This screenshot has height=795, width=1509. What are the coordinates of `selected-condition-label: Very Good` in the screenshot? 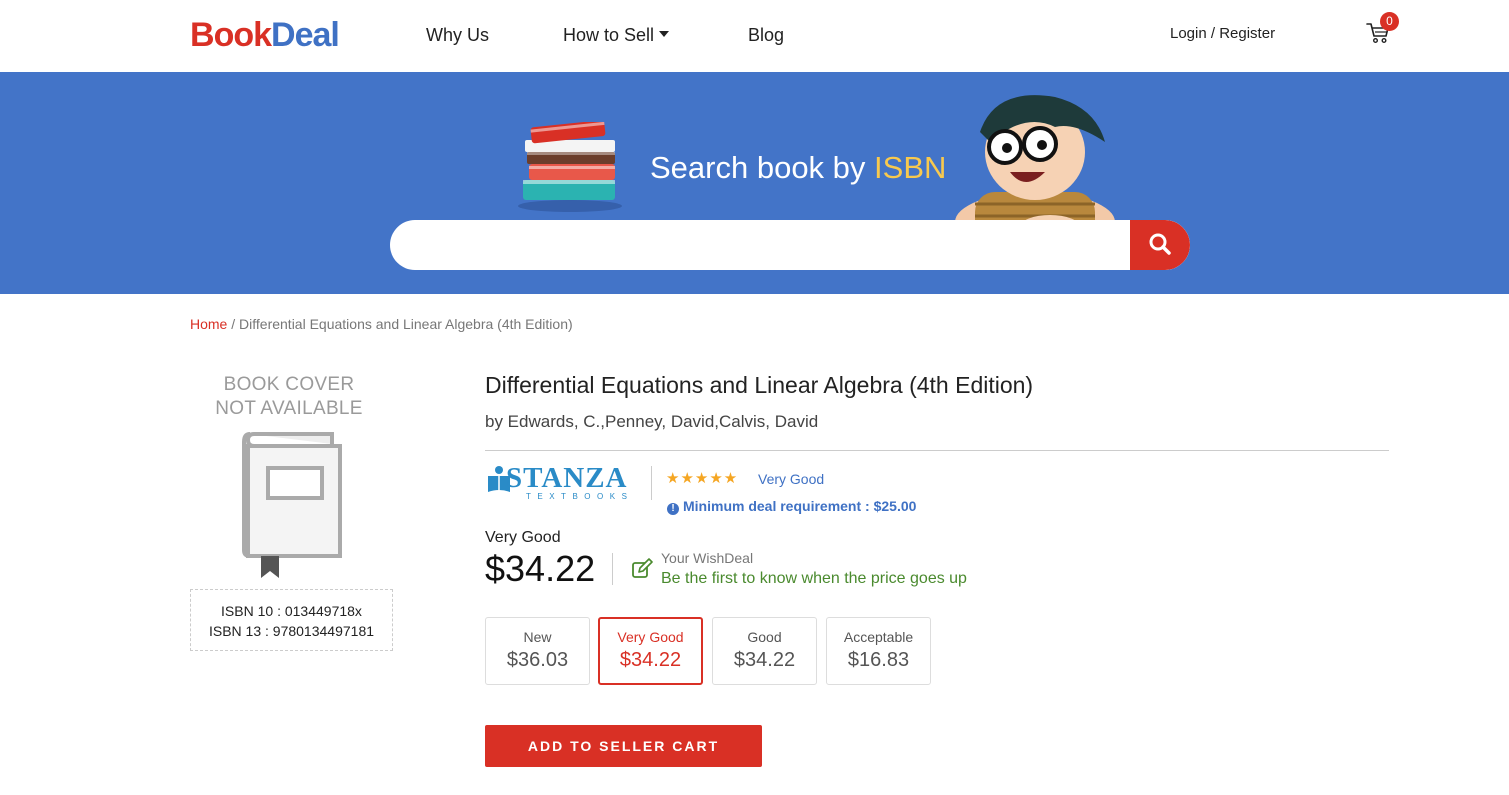 It's located at (523, 537).